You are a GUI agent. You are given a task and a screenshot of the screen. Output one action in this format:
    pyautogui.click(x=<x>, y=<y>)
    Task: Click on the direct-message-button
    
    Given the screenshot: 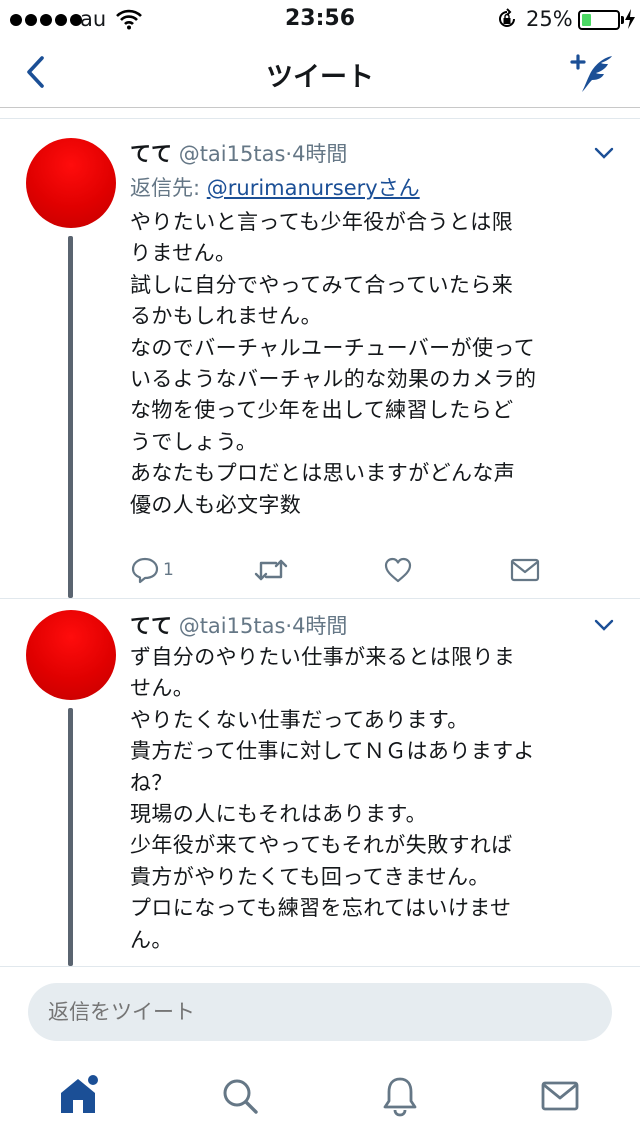 What is the action you would take?
    pyautogui.click(x=525, y=570)
    